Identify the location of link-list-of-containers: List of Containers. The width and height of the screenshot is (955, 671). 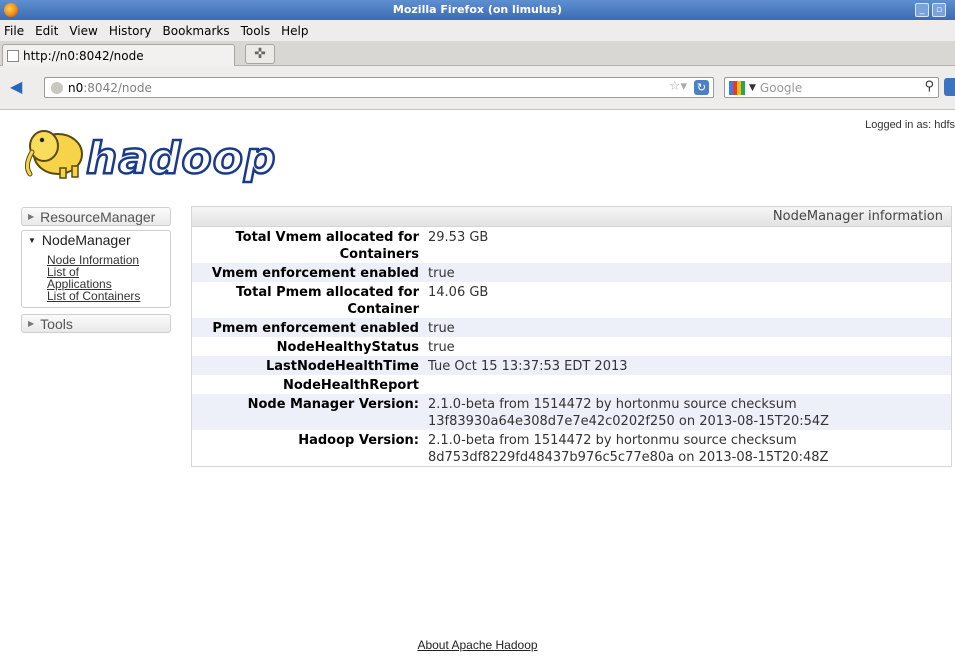
(108, 296).